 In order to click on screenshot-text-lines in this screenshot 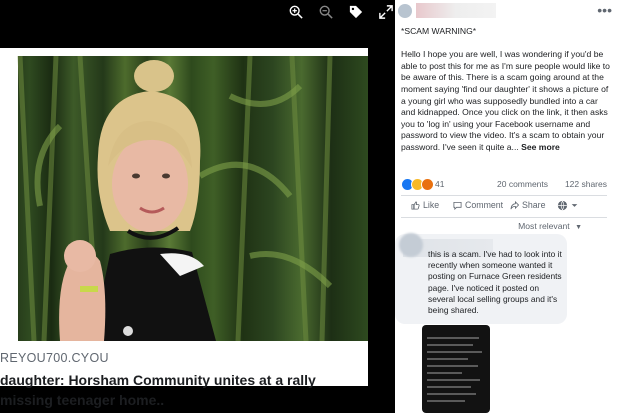, I will do `click(456, 372)`.